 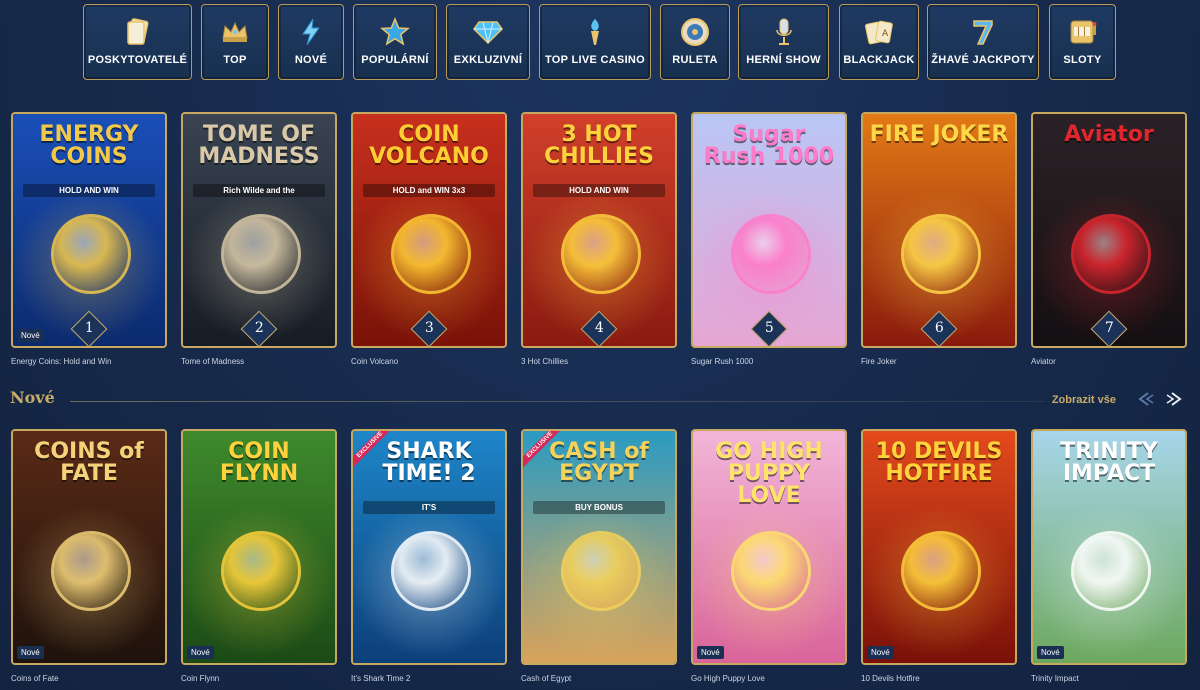 What do you see at coordinates (1082, 60) in the screenshot?
I see `category-label: SLOTY` at bounding box center [1082, 60].